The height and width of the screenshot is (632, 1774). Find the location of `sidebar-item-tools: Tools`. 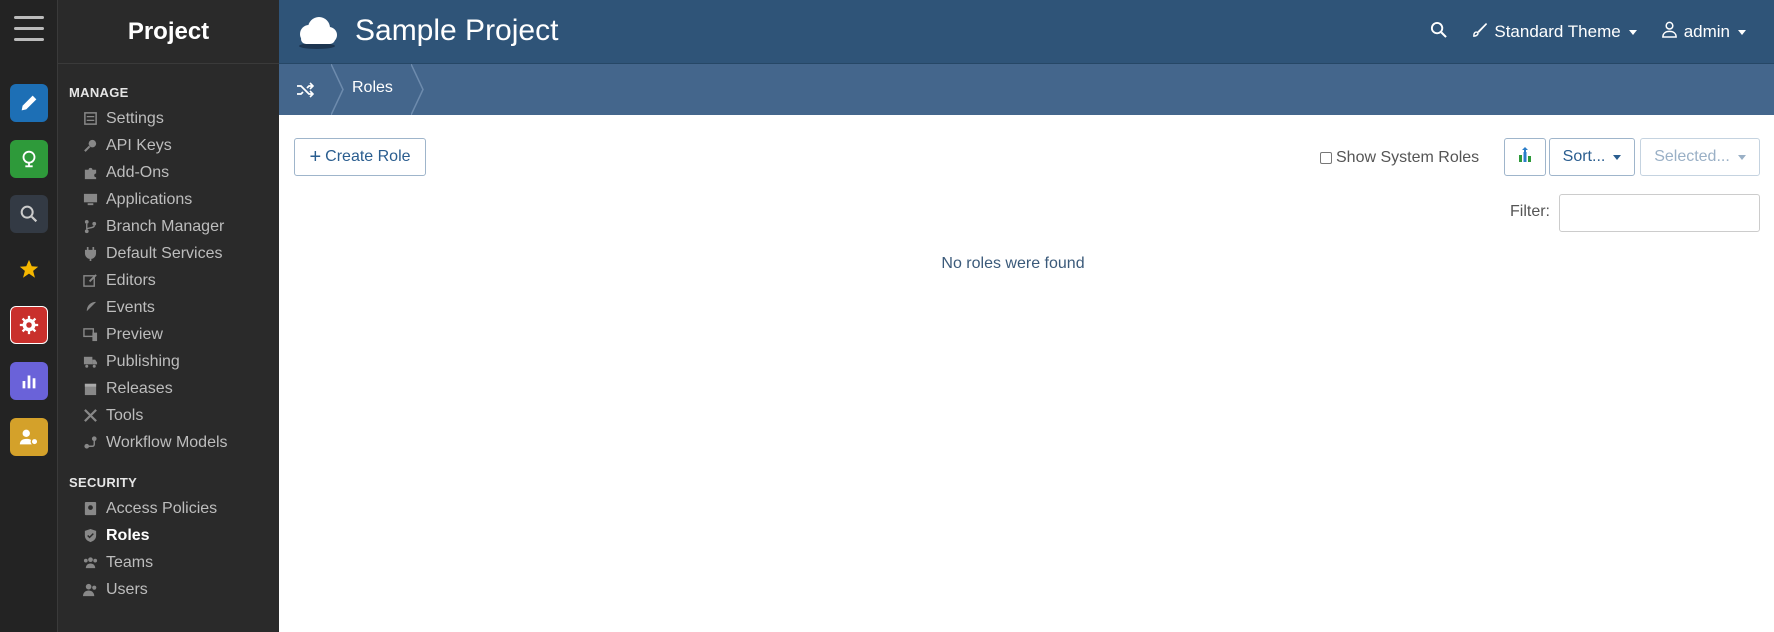

sidebar-item-tools: Tools is located at coordinates (168, 415).